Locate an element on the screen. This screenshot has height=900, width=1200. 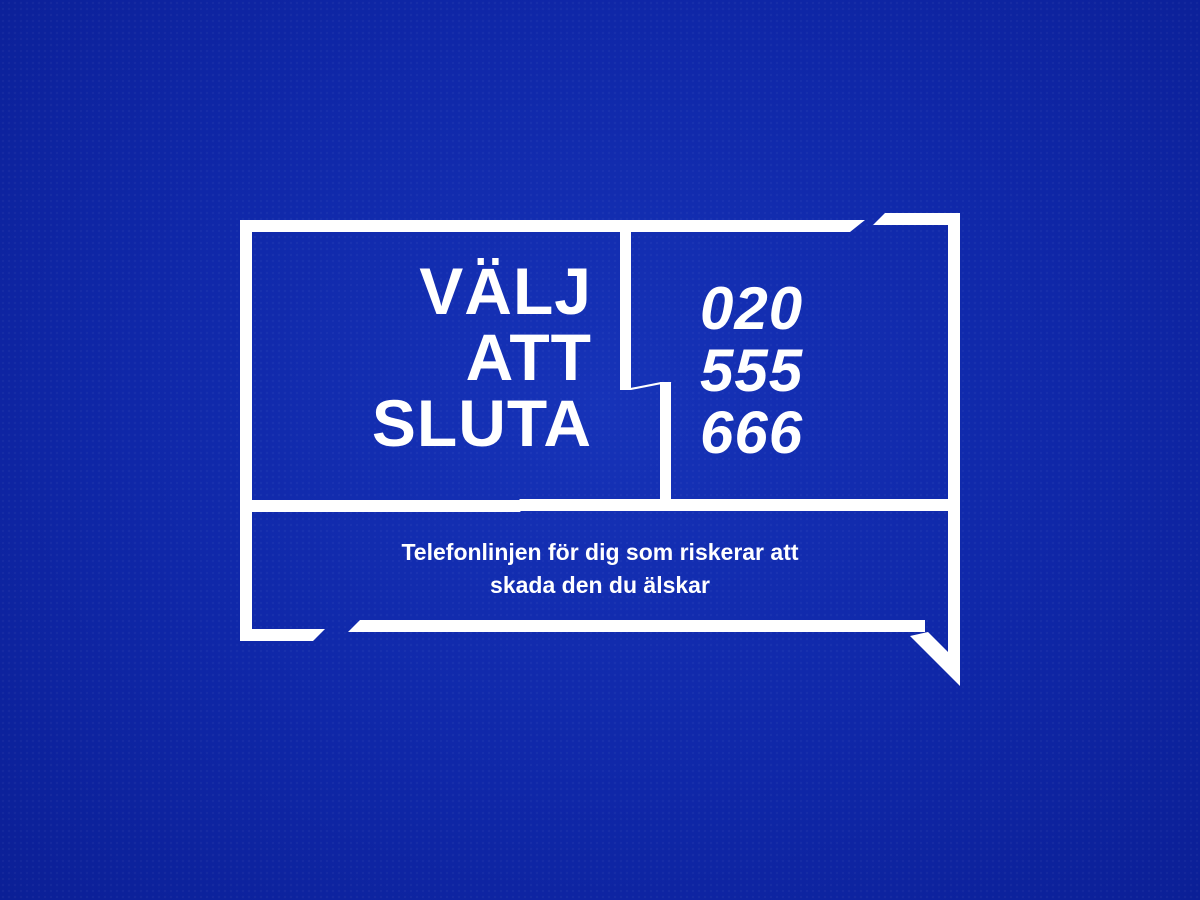
divider-vertical-lower is located at coordinates (665, 442).